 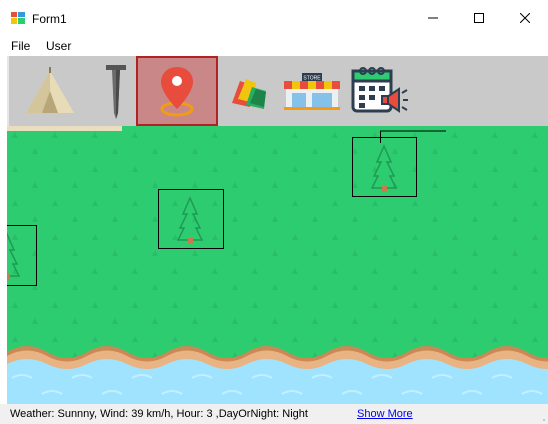 I want to click on window-title: Form1, so click(x=49, y=19).